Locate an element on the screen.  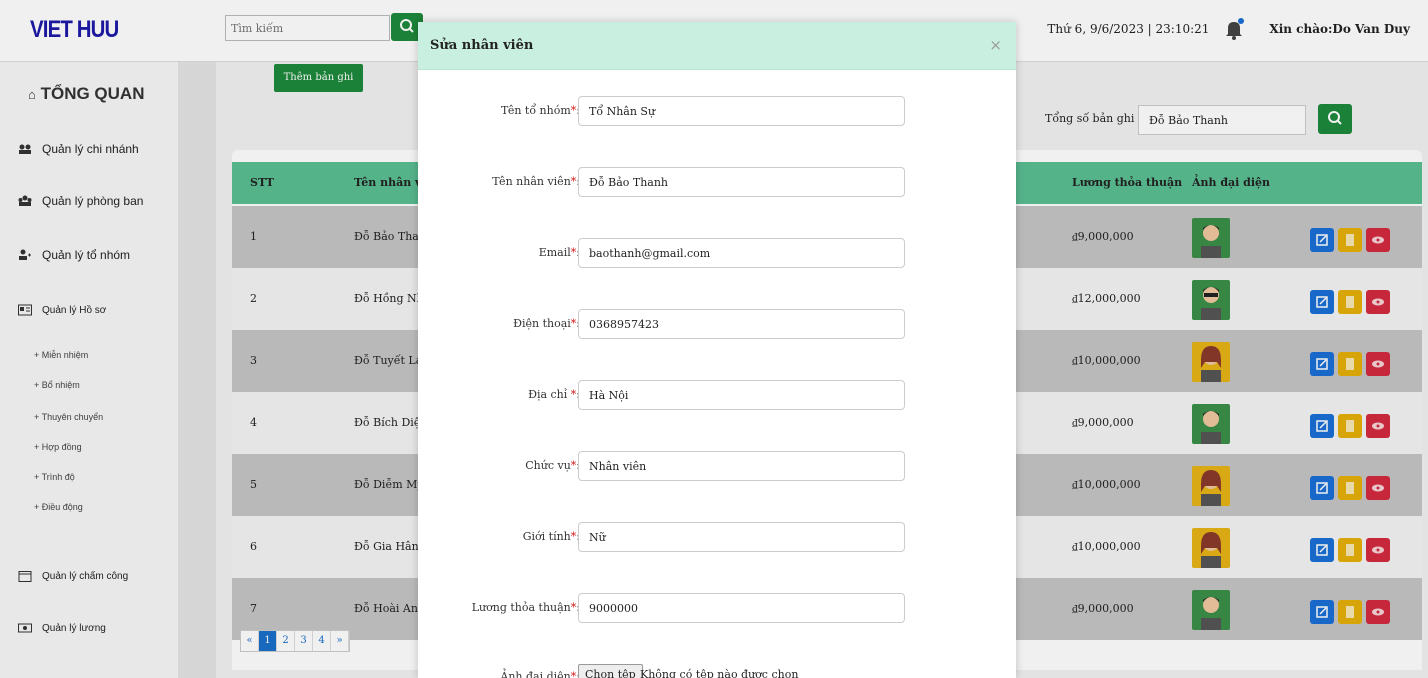
modal-title: Sửa nhân viên is located at coordinates (482, 45).